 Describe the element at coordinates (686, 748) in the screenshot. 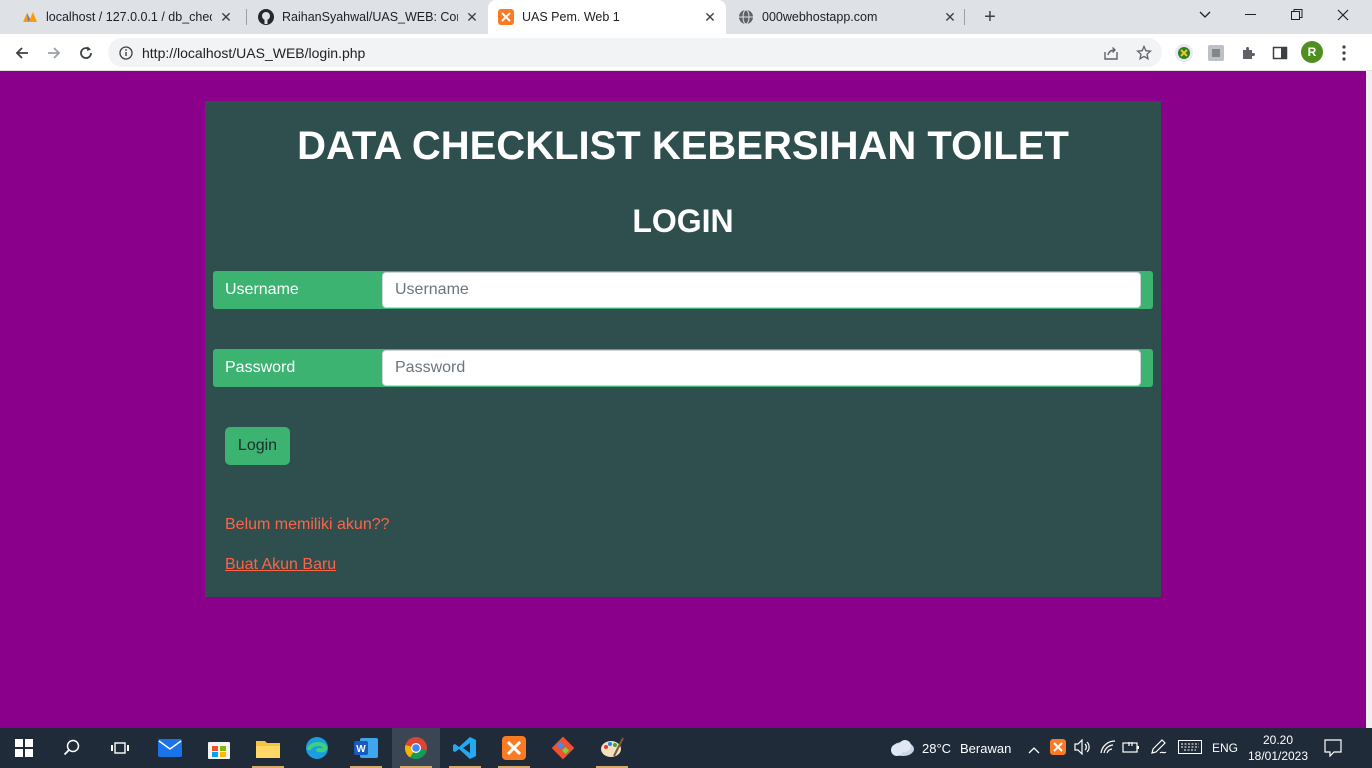

I see `windows-taskbar: W 28°C Berawan ENG` at that location.